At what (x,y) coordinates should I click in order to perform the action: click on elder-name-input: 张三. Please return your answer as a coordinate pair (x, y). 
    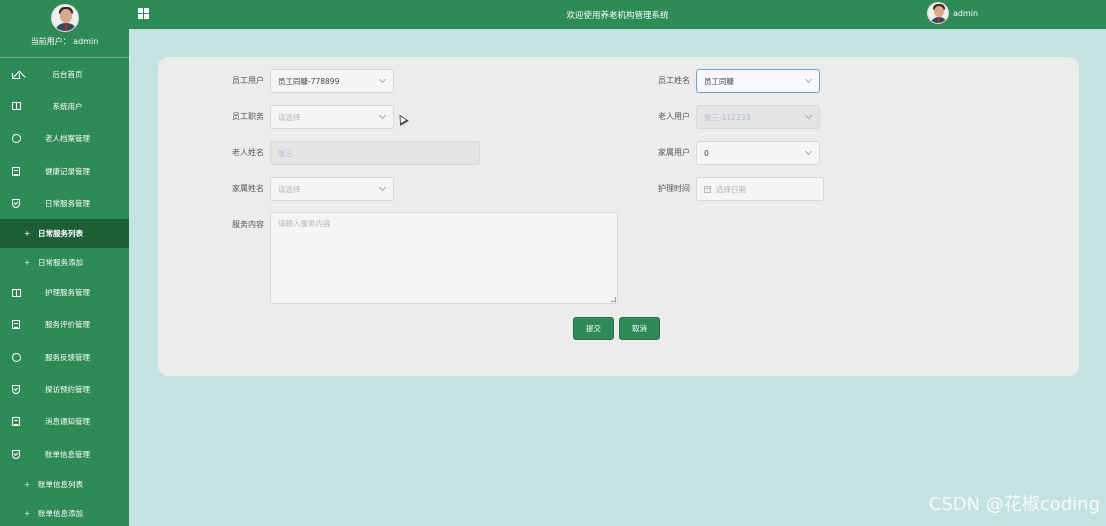
    Looking at the image, I should click on (375, 153).